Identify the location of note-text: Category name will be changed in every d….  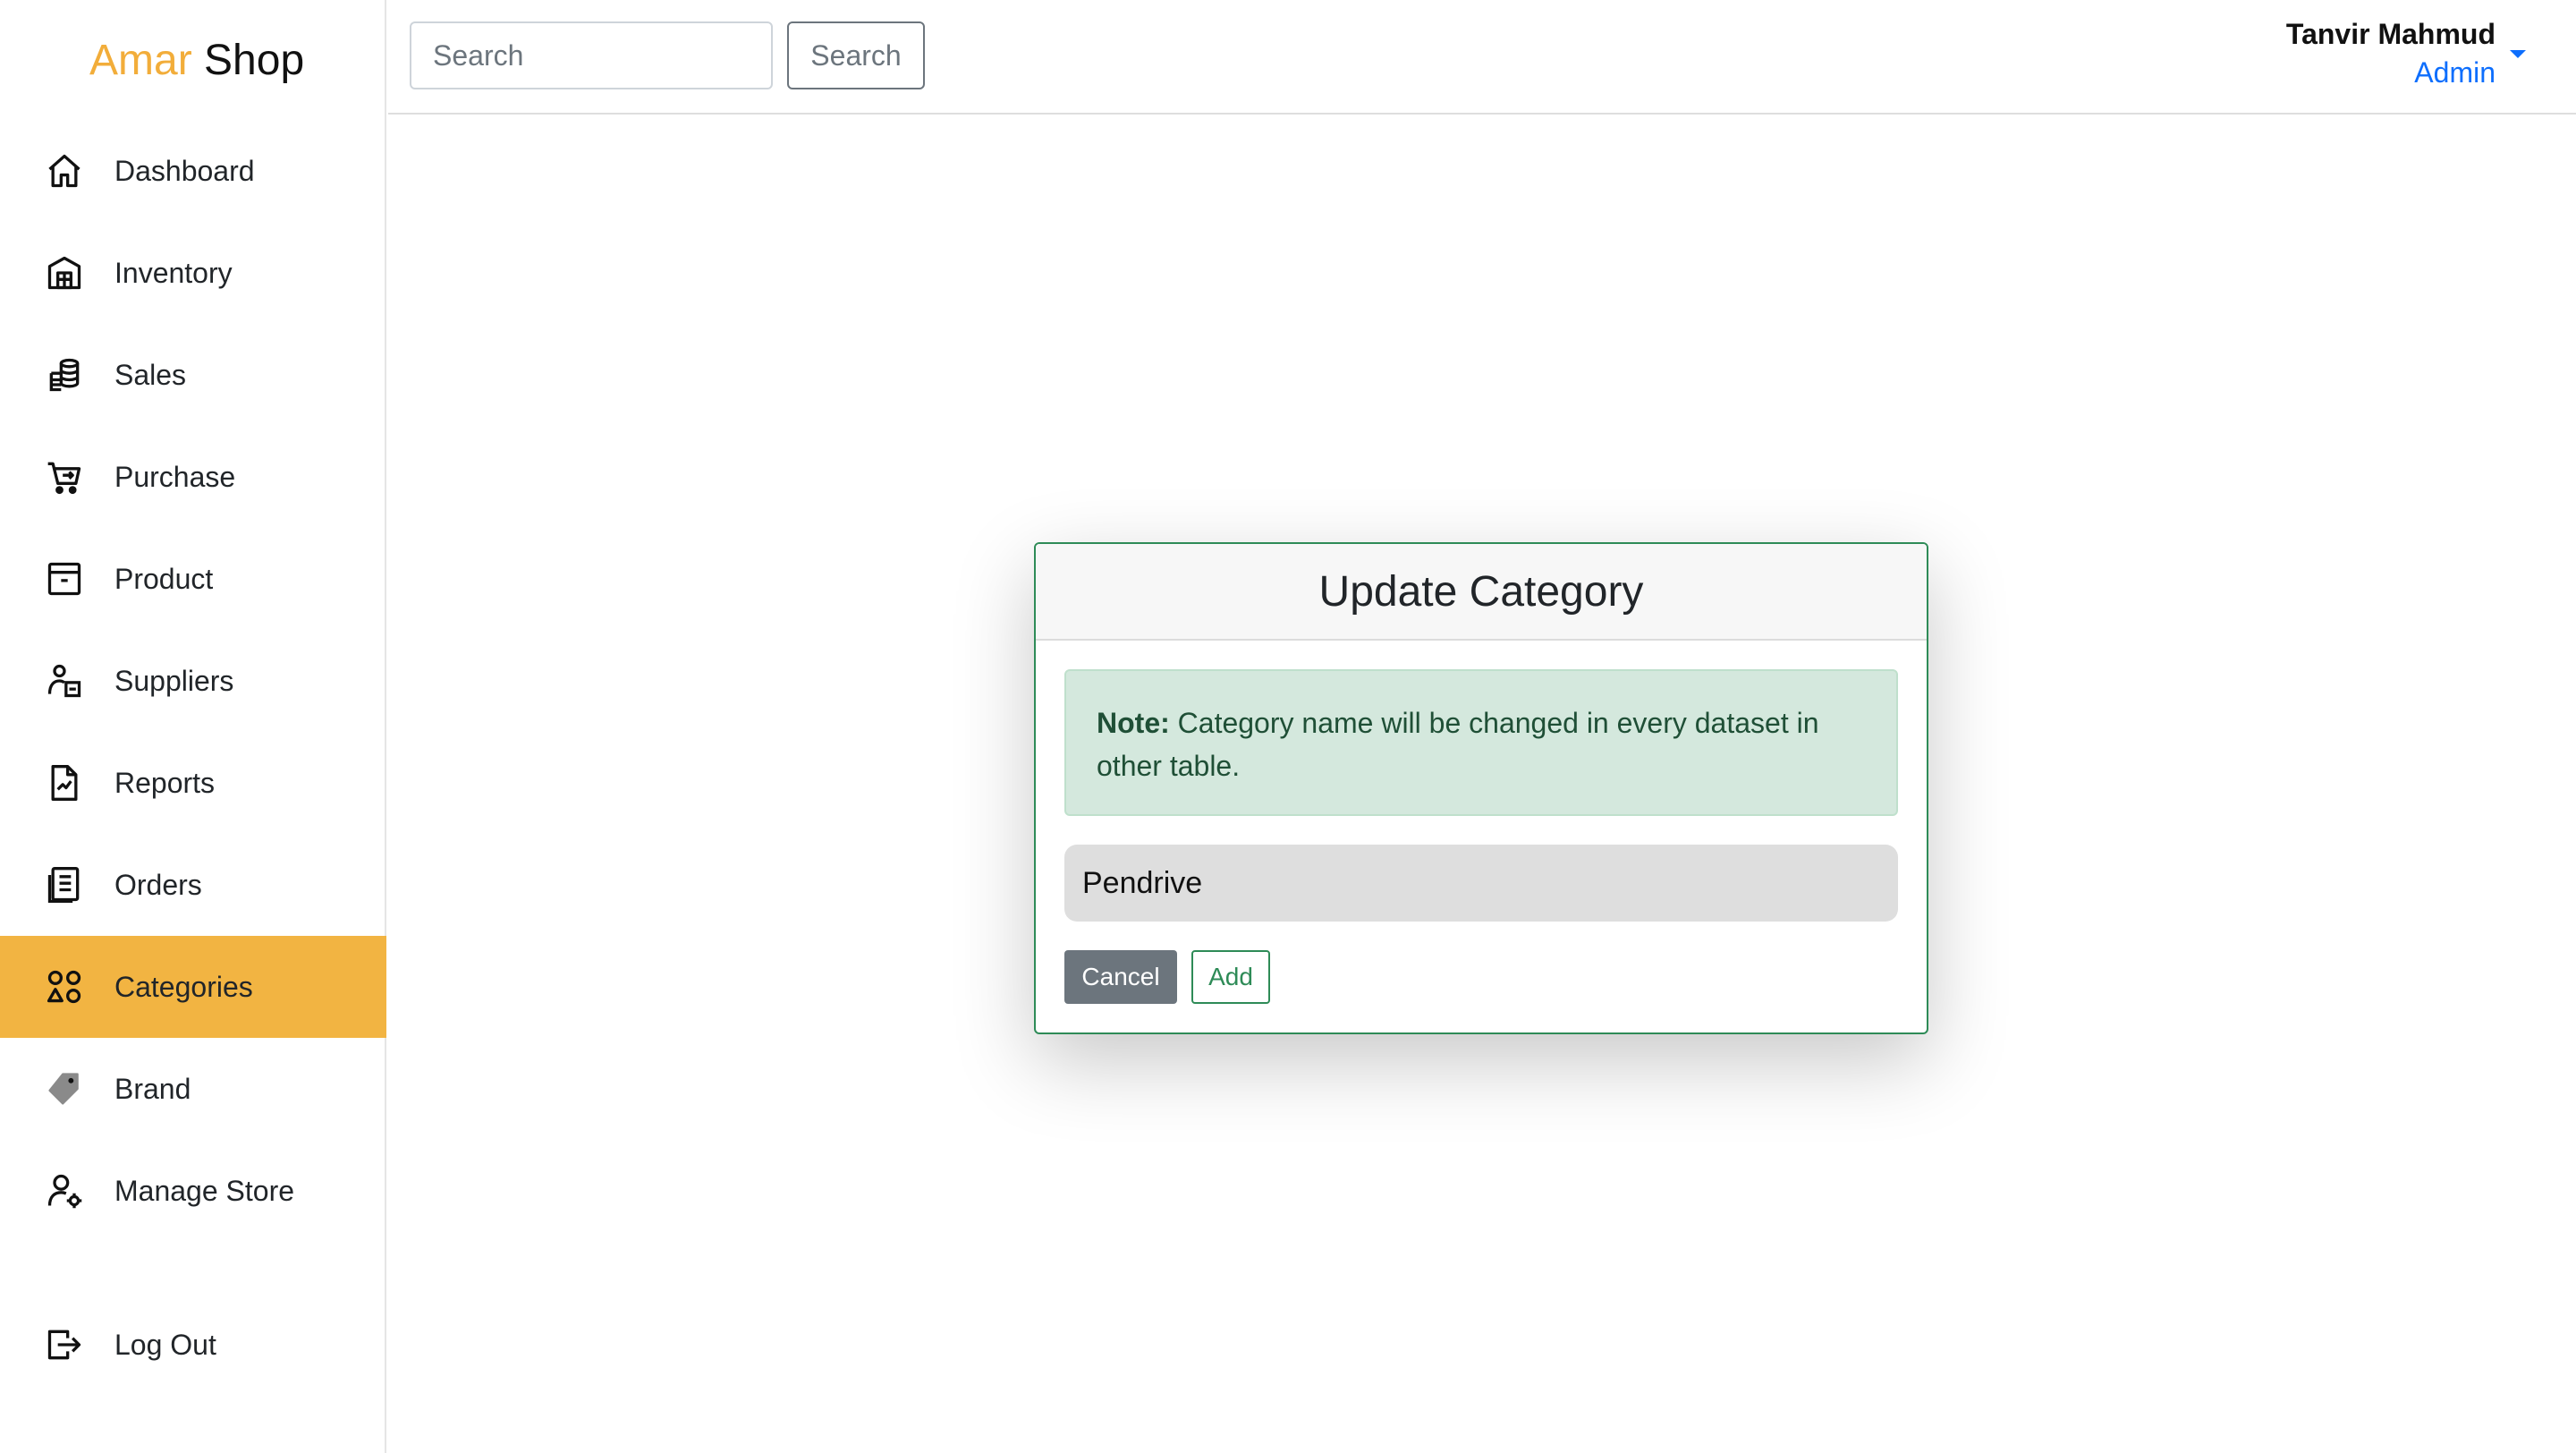
(1458, 744).